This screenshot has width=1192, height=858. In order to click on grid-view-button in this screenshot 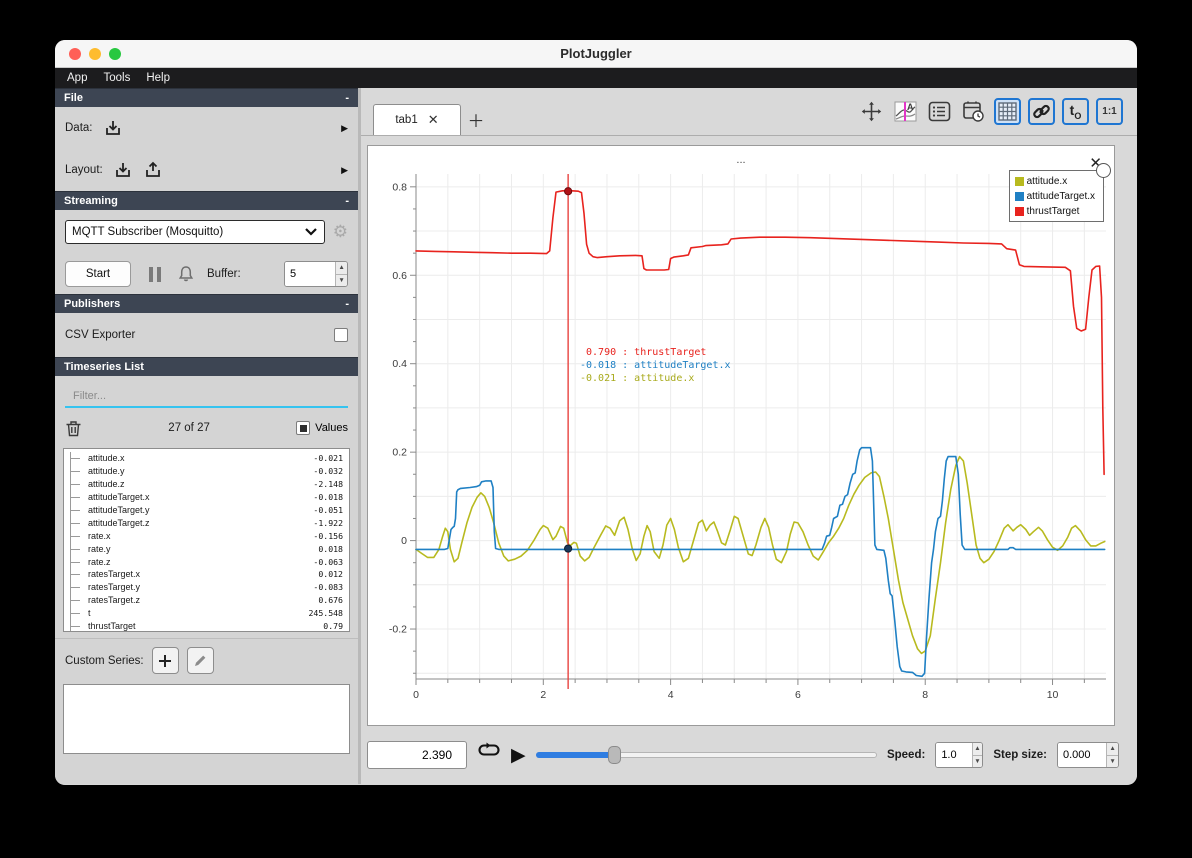, I will do `click(1007, 111)`.